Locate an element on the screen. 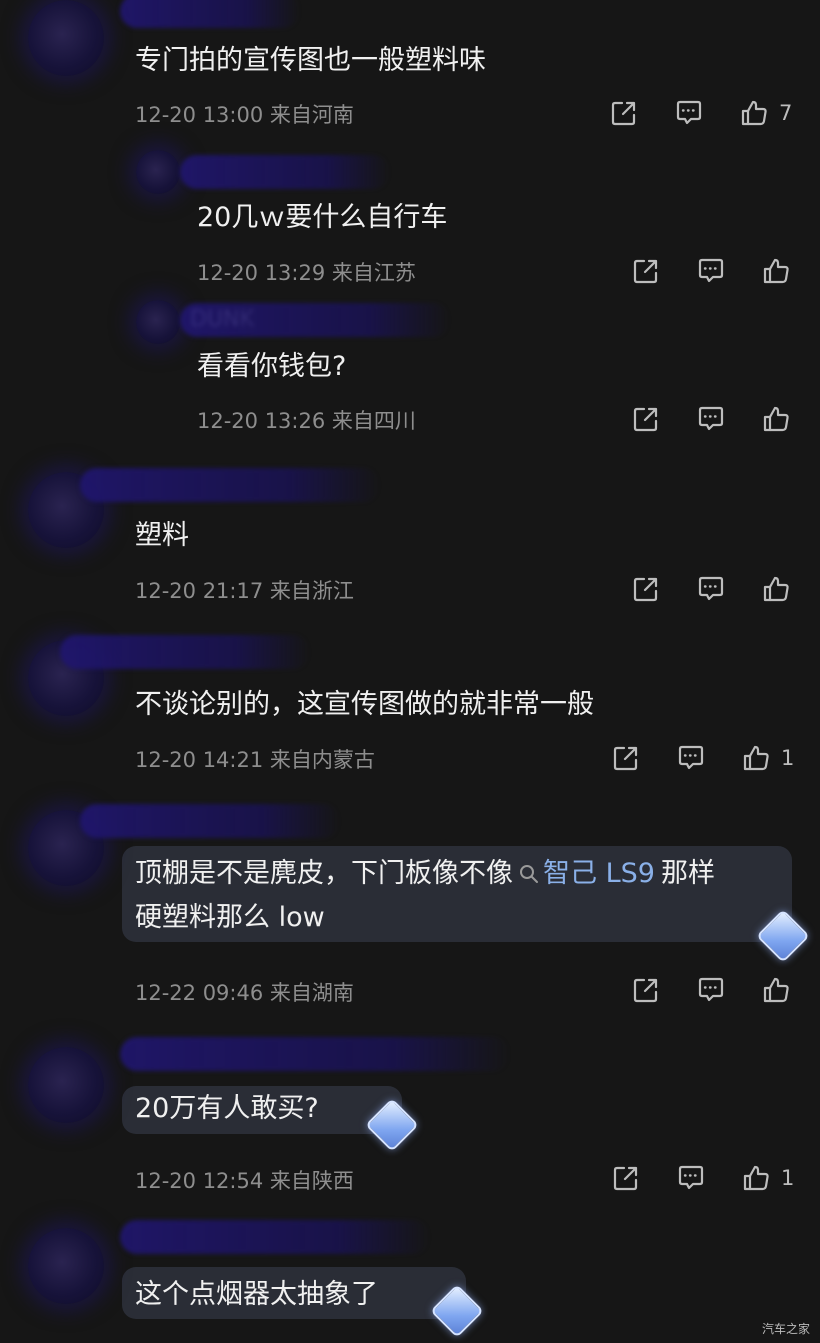  product-link: 智己 LS9 is located at coordinates (584, 873).